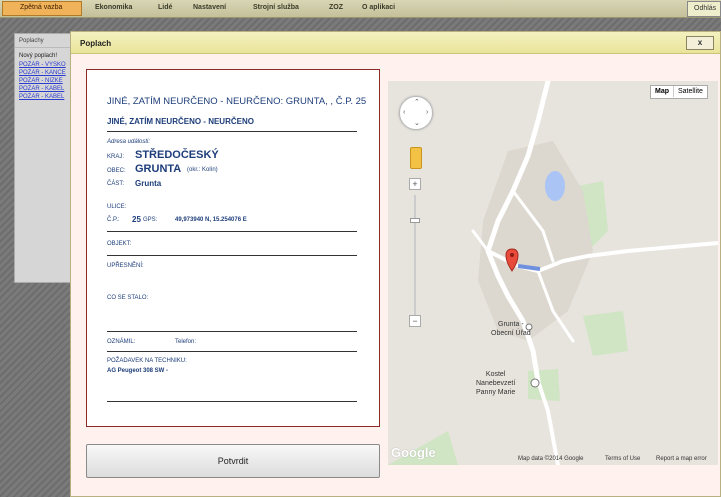  Describe the element at coordinates (704, 9) in the screenshot. I see `logout-button: Odhlás` at that location.